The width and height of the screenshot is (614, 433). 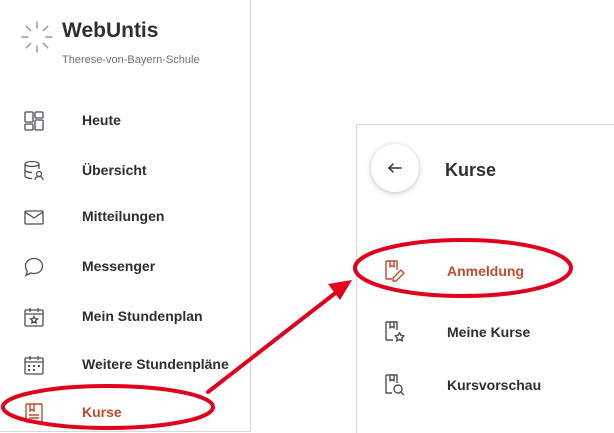 I want to click on back-button, so click(x=395, y=168).